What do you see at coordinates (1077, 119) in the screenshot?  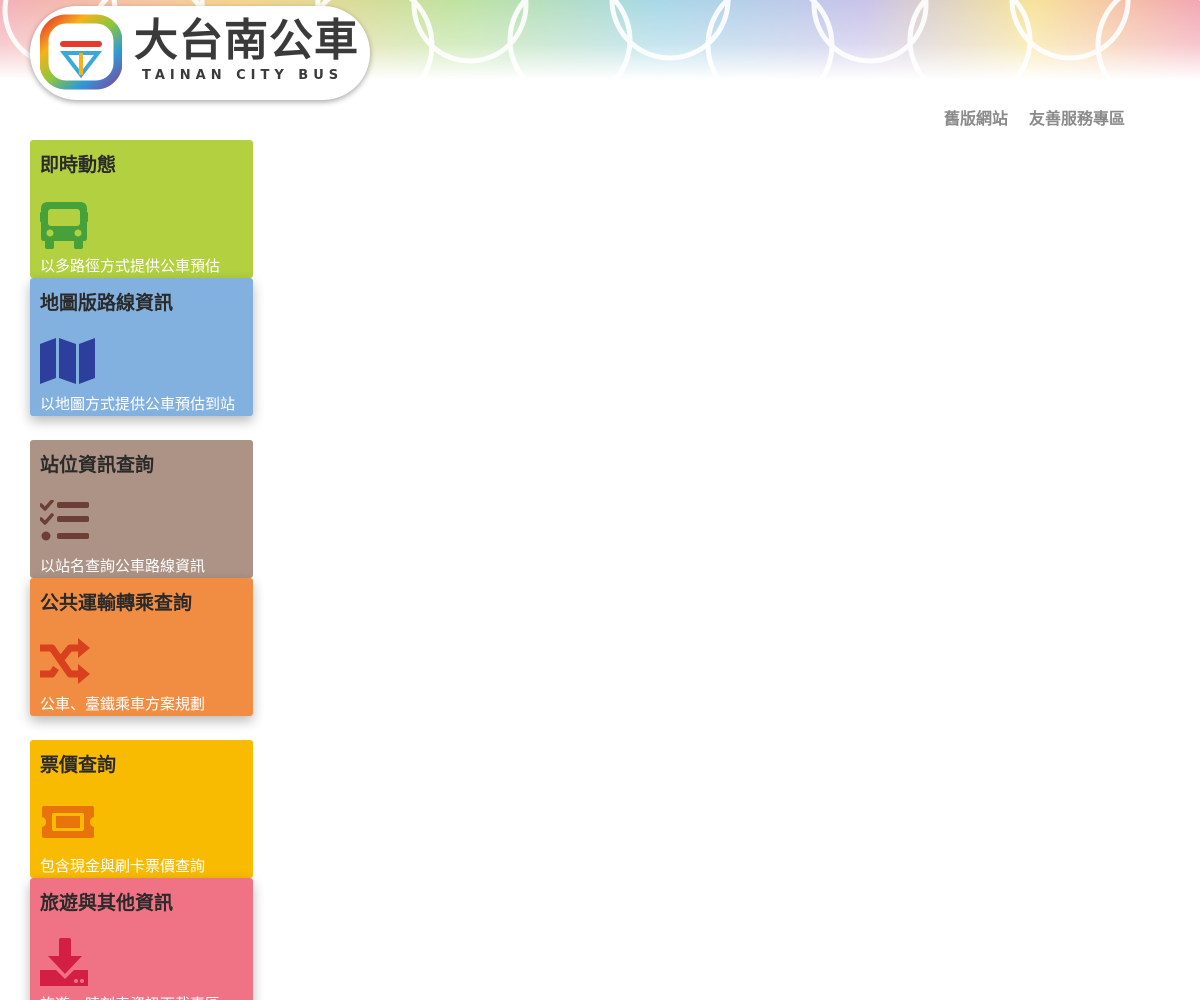 I see `friendly-service-link: 友善服務專區` at bounding box center [1077, 119].